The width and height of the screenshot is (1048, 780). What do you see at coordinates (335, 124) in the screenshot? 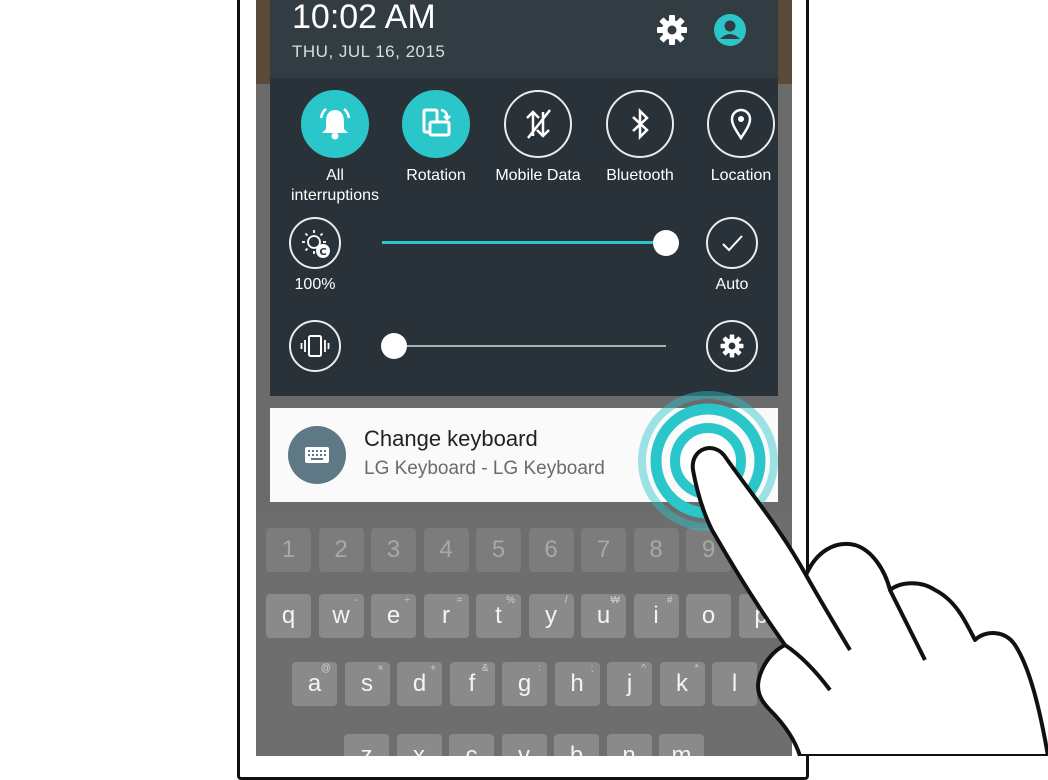
I see `bell-icon` at bounding box center [335, 124].